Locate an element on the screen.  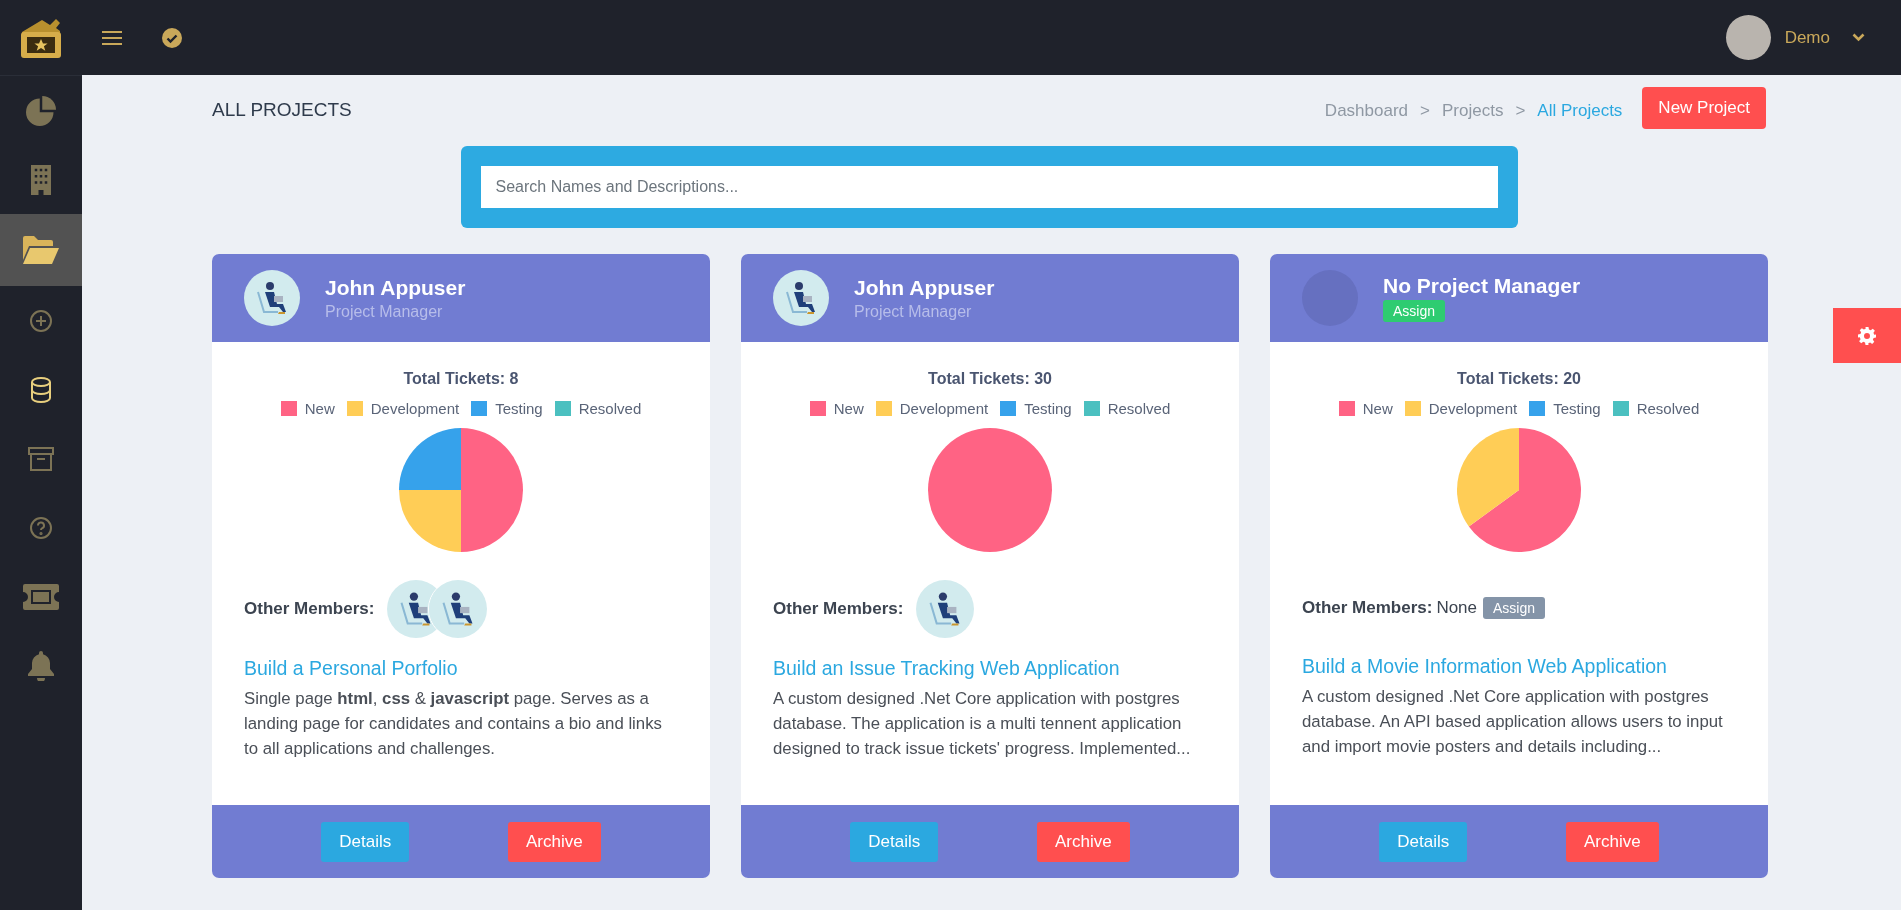
chart-title: Total Tickets: 20 is located at coordinates (1519, 379).